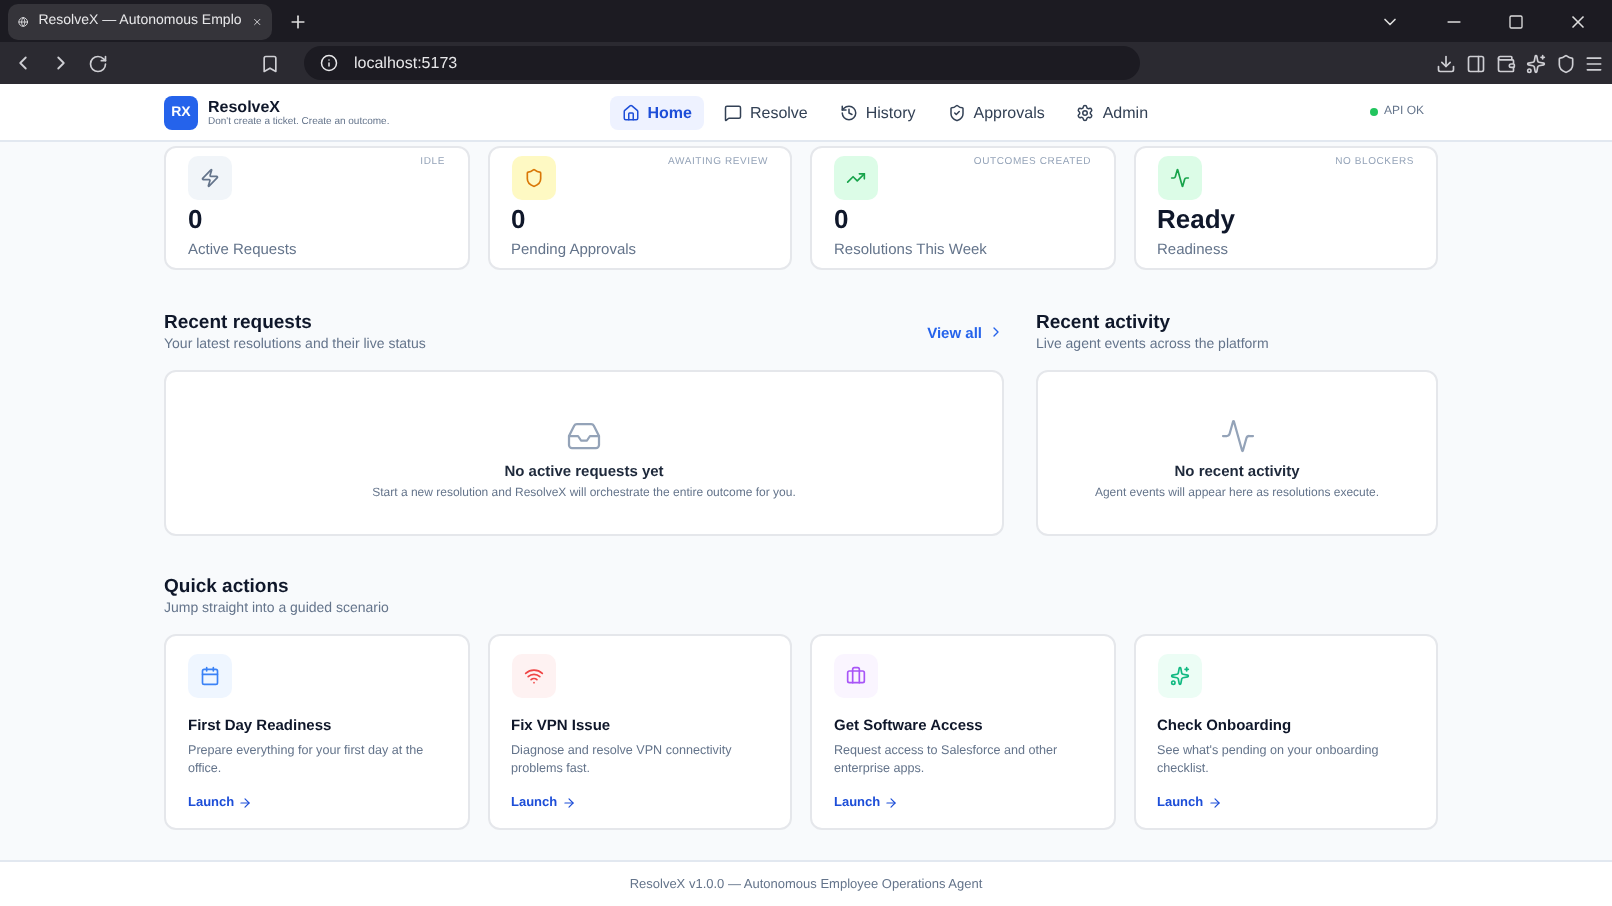 The width and height of the screenshot is (1612, 906). Describe the element at coordinates (877, 112) in the screenshot. I see `nav-tab: History` at that location.